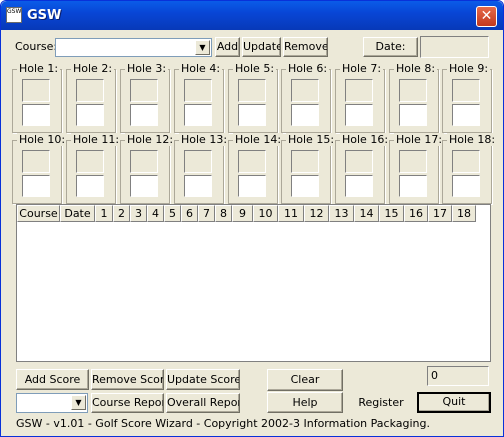 The width and height of the screenshot is (504, 437). Describe the element at coordinates (206, 213) in the screenshot. I see `column-header: 7` at that location.